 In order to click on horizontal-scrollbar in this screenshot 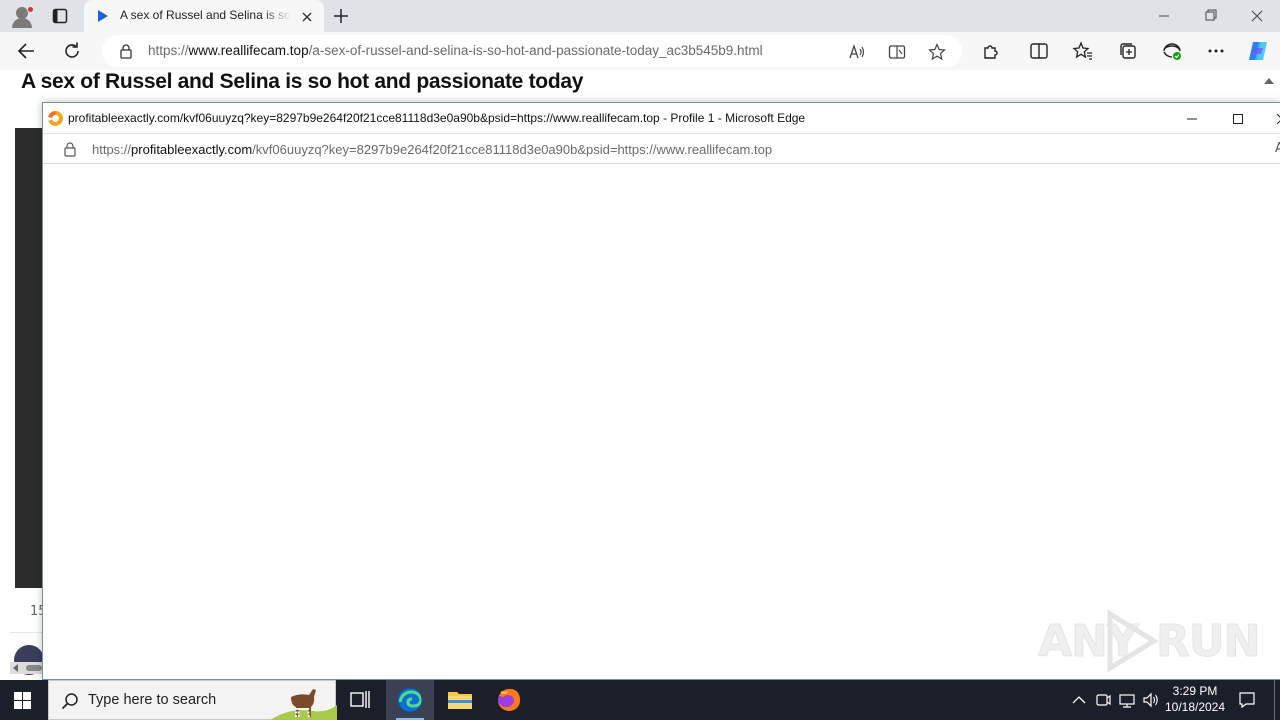, I will do `click(27, 668)`.